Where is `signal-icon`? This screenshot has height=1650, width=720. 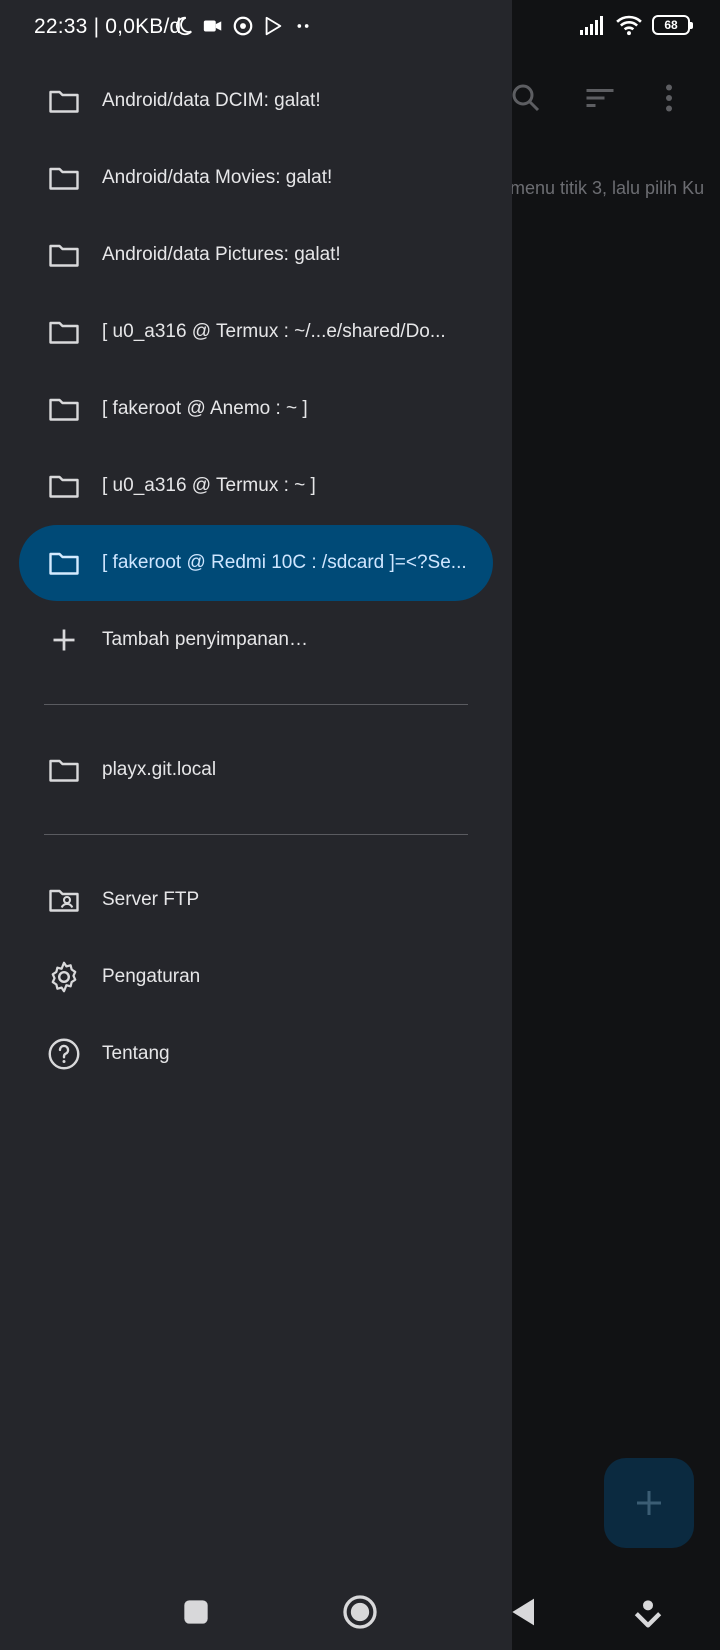
signal-icon is located at coordinates (591, 25).